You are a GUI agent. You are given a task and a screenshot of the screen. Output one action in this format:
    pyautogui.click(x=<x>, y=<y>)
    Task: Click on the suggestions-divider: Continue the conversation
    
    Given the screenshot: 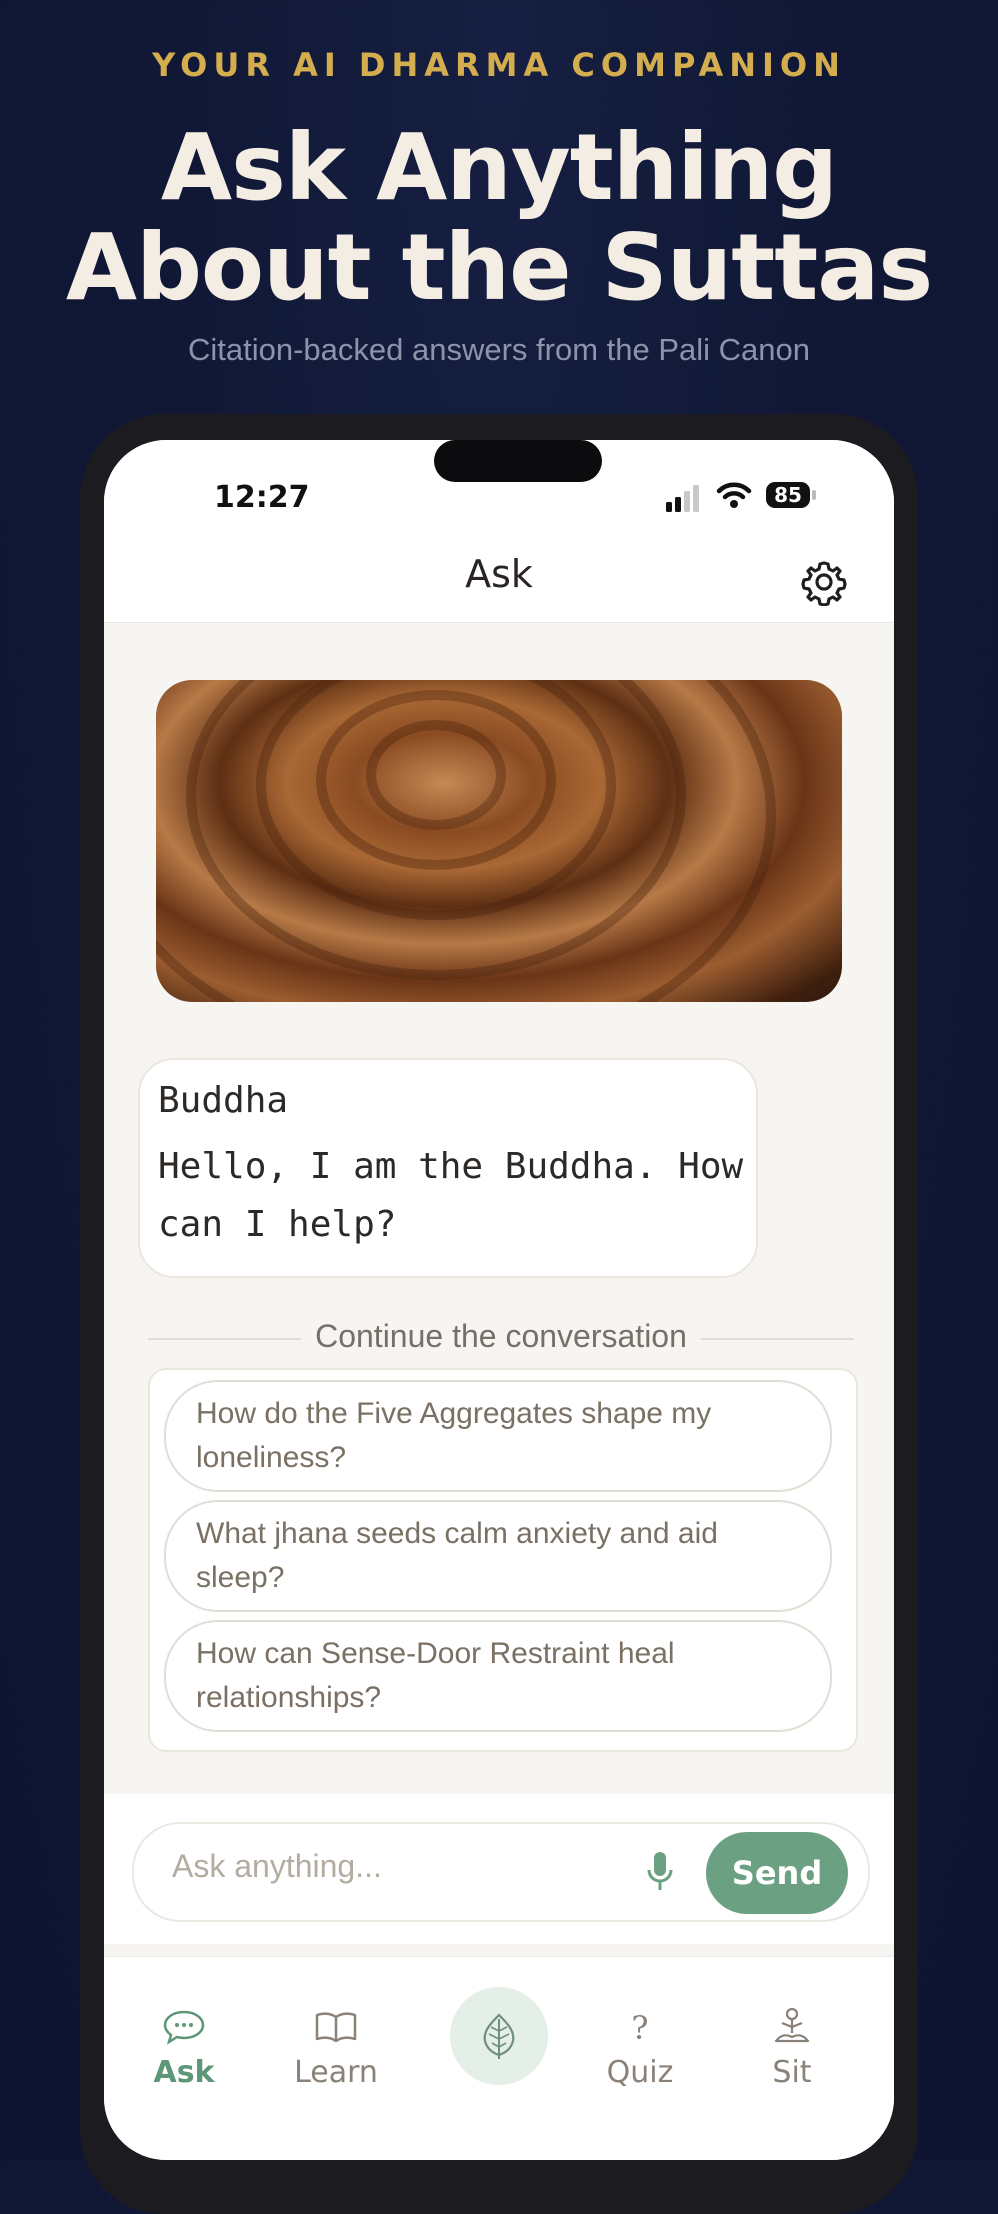 What is the action you would take?
    pyautogui.click(x=501, y=1338)
    